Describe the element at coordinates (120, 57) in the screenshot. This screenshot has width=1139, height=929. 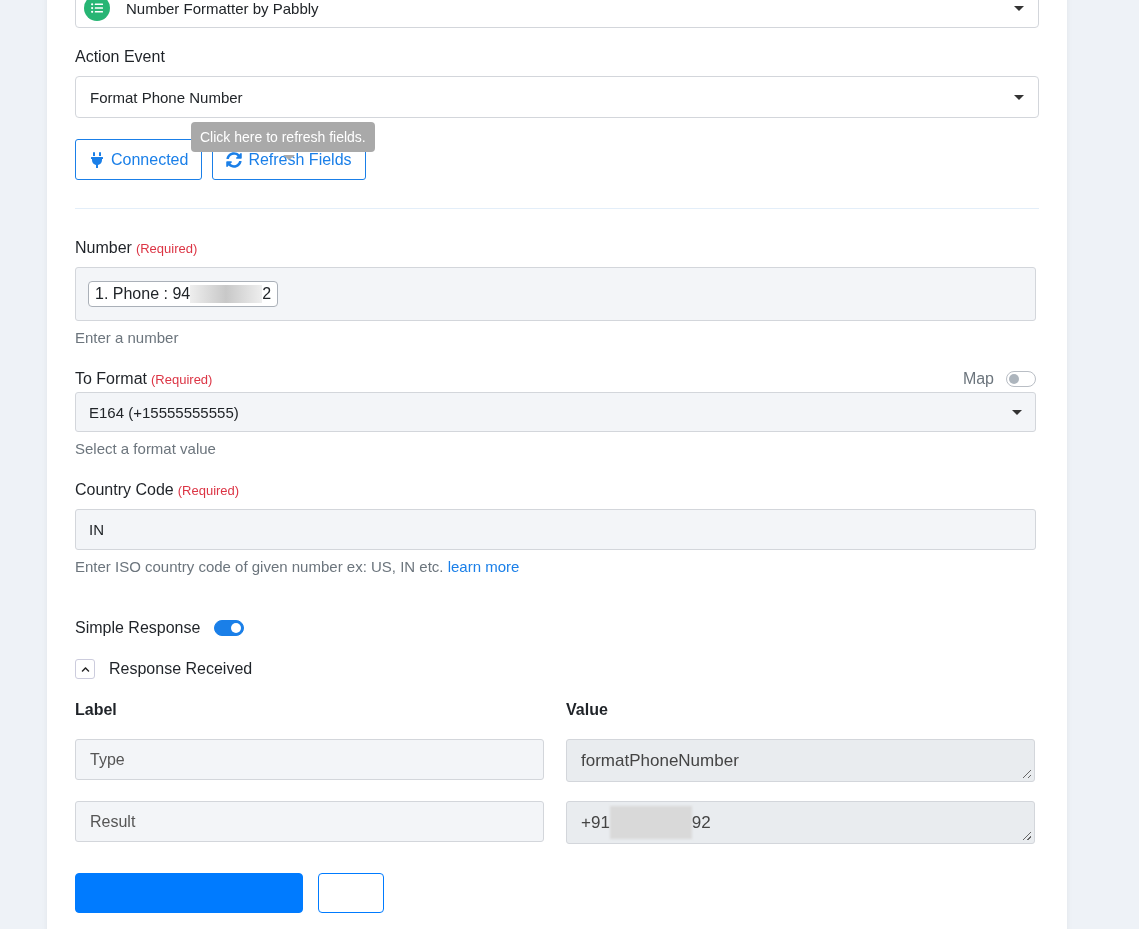
I see `field-label: Action Event` at that location.